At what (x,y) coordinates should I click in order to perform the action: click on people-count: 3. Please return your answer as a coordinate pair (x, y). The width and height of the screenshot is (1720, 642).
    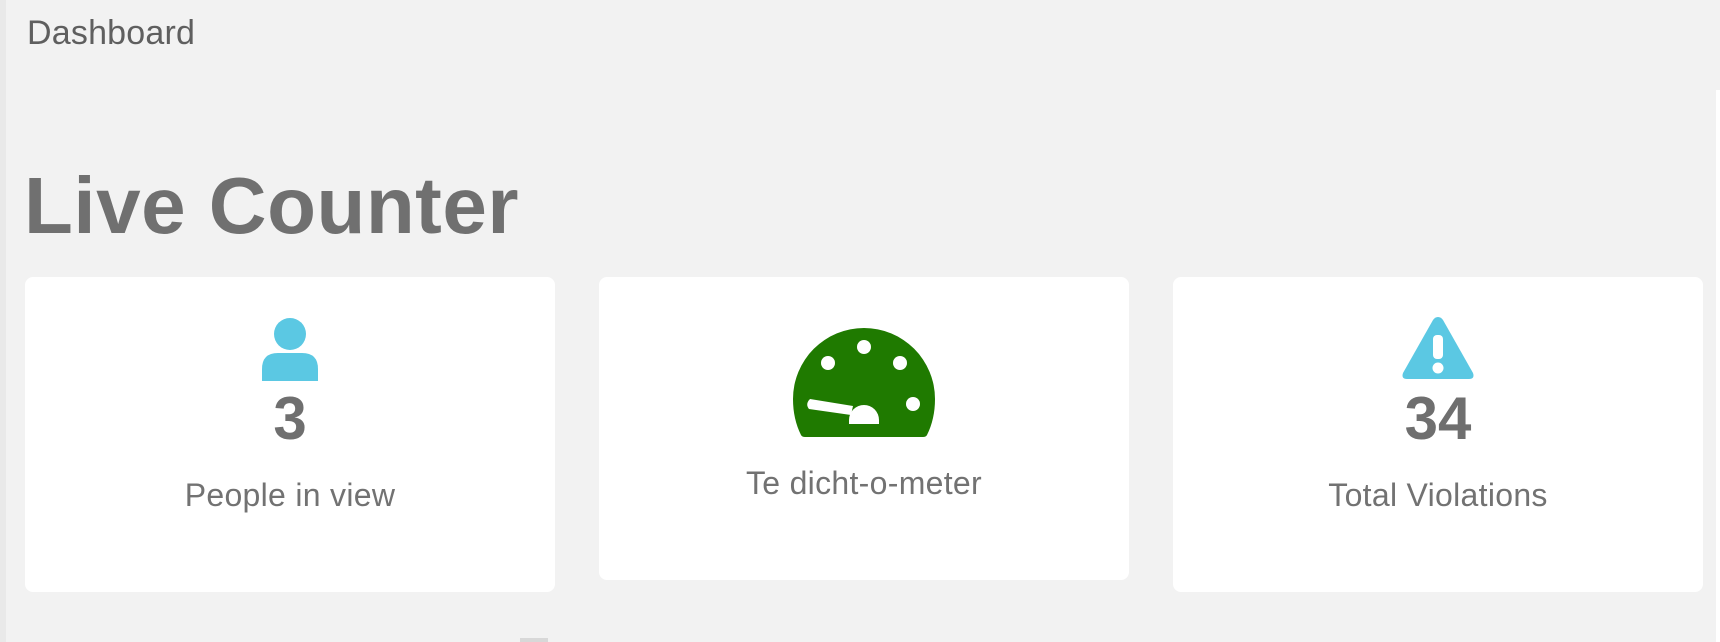
    Looking at the image, I should click on (290, 418).